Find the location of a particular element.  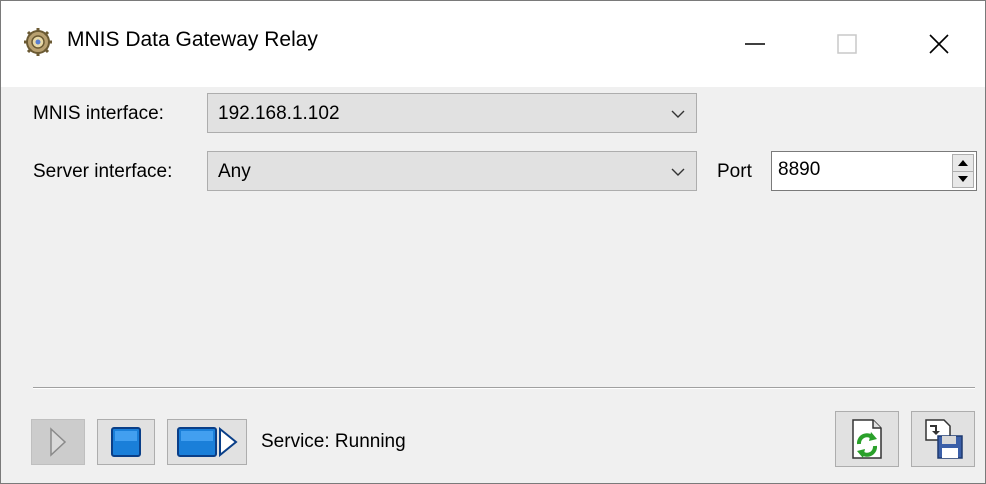

spin-down-button is located at coordinates (963, 179).